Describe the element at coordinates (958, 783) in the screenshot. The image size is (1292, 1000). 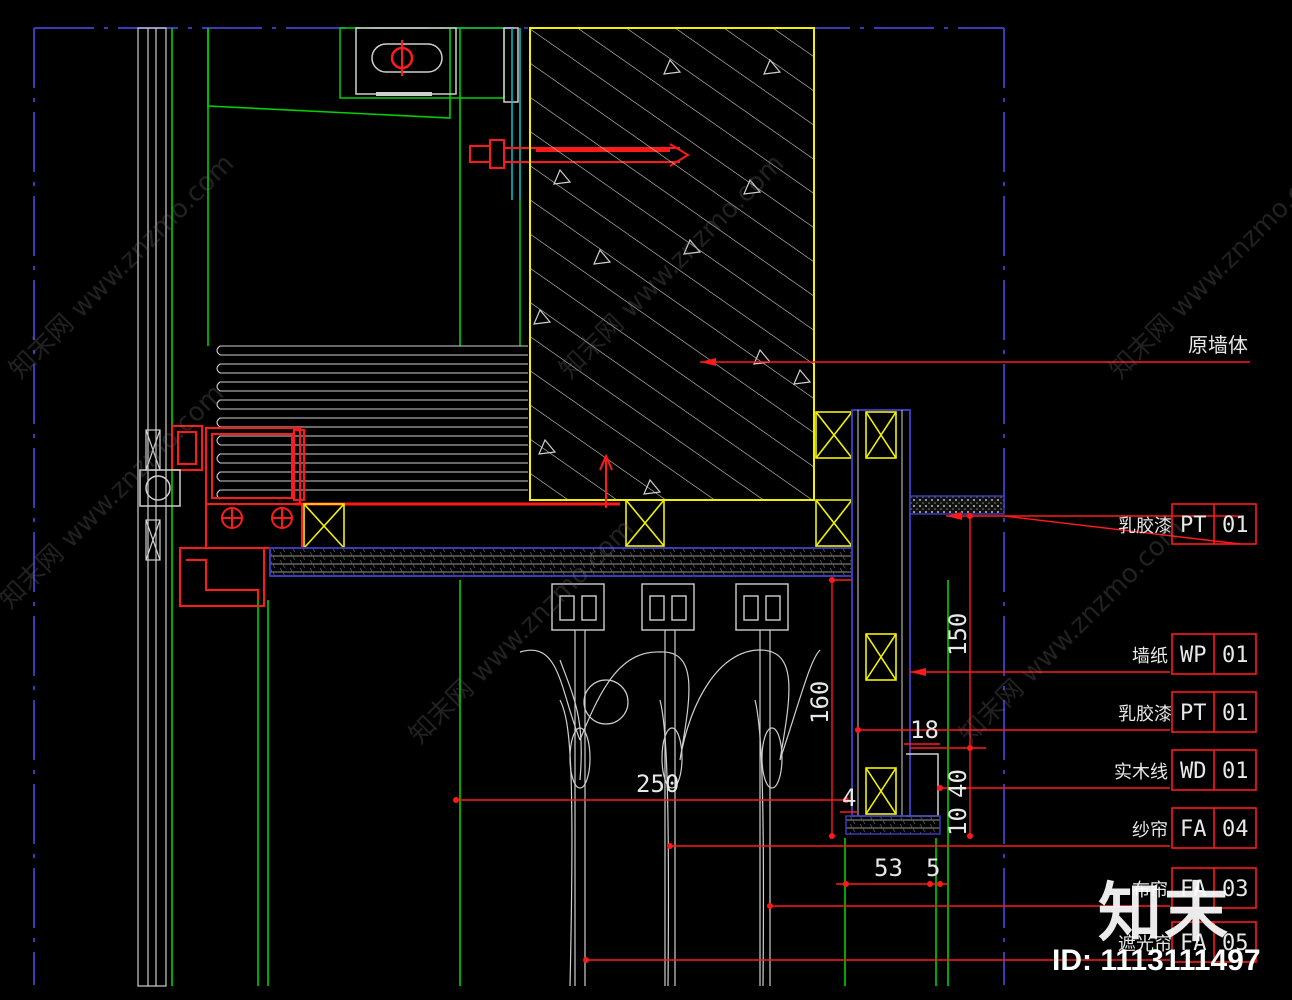
I see `dim-40: 40` at that location.